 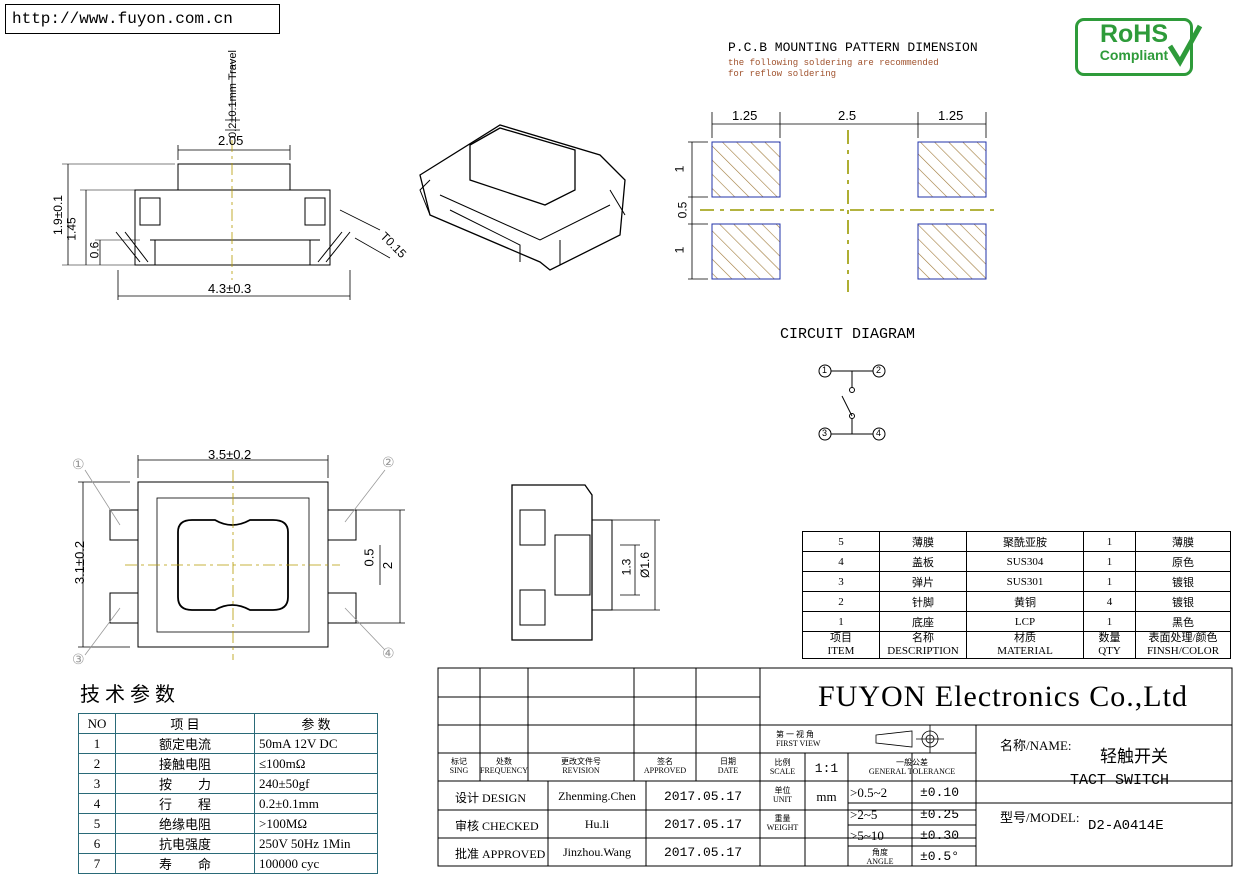 I want to click on product-name-en: TACT SWITCH, so click(x=1120, y=780).